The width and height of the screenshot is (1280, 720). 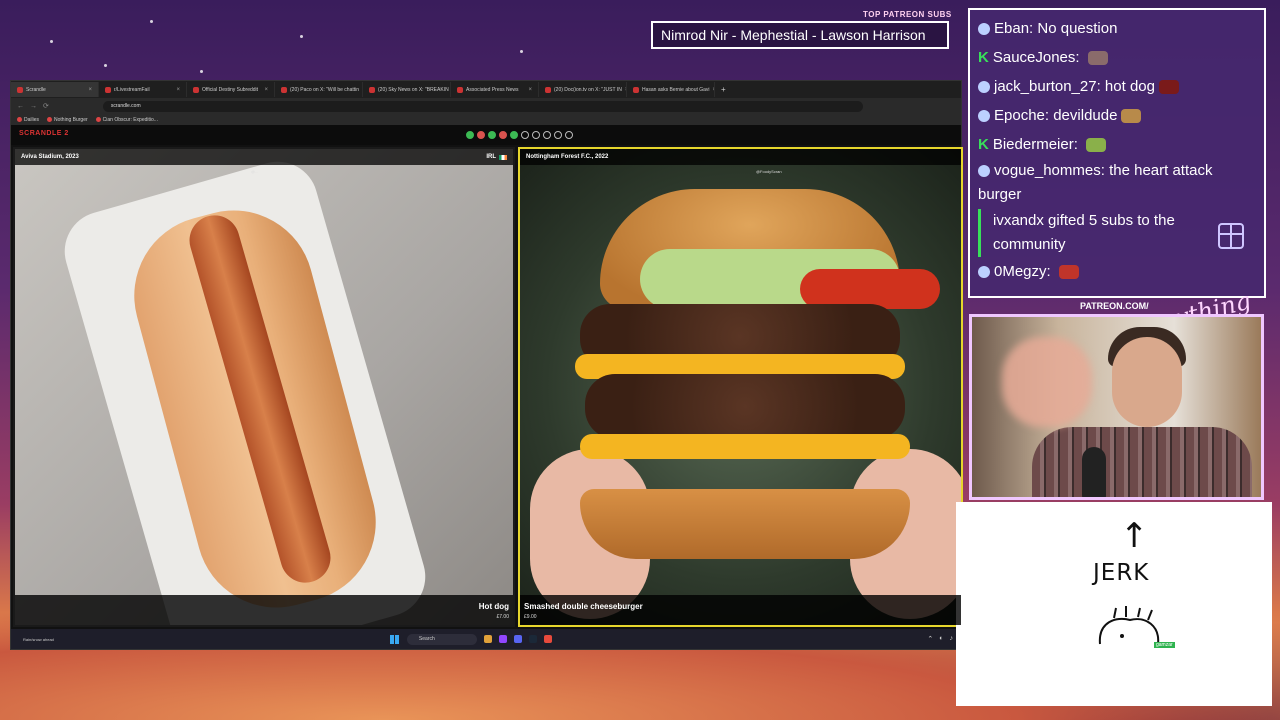 I want to click on bookmark-item: Nothing Burger, so click(x=67, y=120).